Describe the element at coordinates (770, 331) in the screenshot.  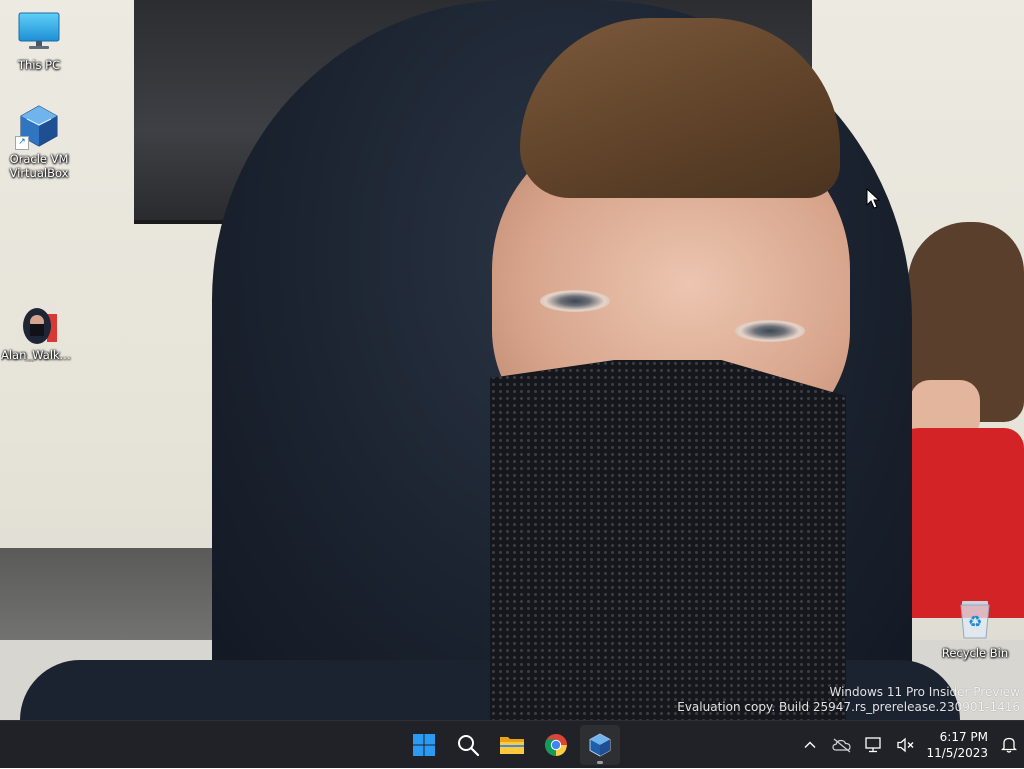
I see `wallpaper-right-eye` at that location.